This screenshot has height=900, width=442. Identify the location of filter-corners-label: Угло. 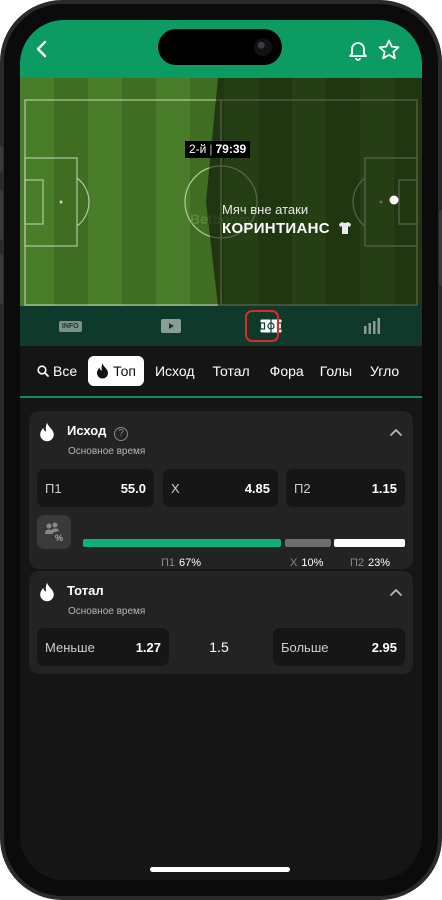
(385, 371).